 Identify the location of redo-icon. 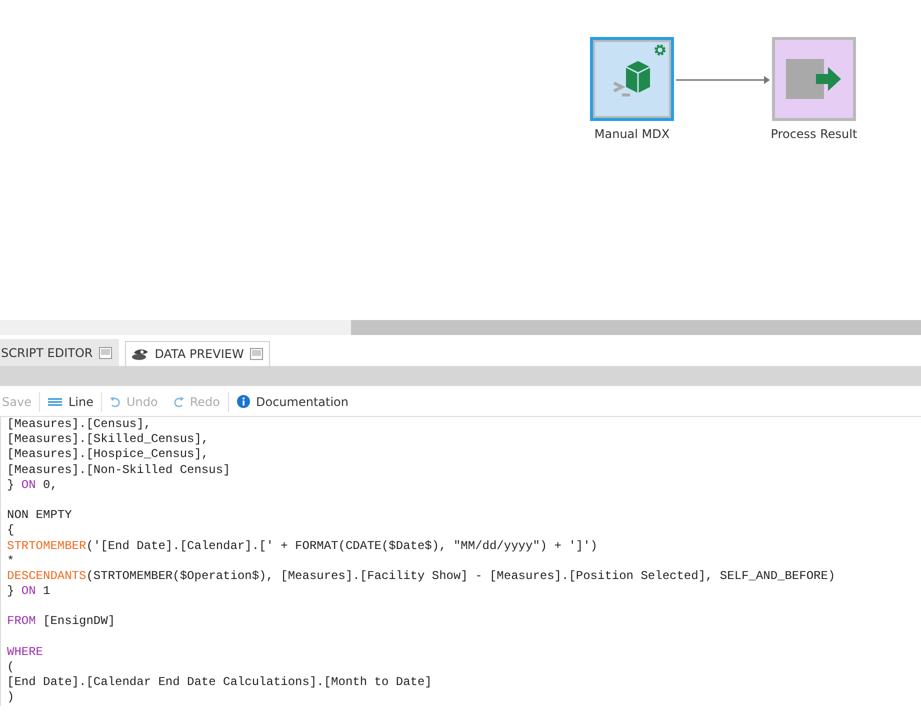
(179, 401).